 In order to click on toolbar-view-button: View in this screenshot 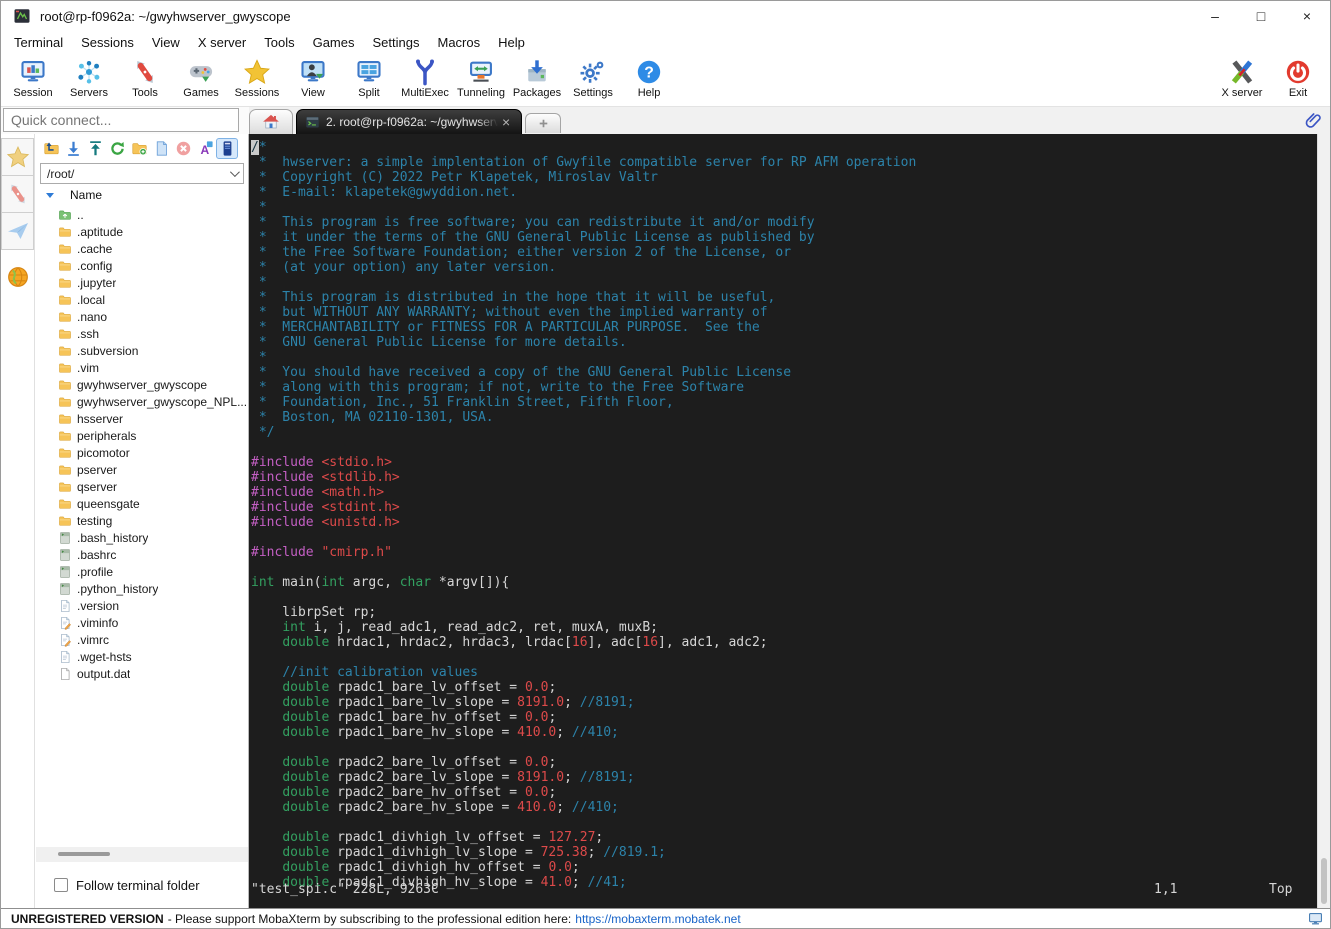, I will do `click(313, 77)`.